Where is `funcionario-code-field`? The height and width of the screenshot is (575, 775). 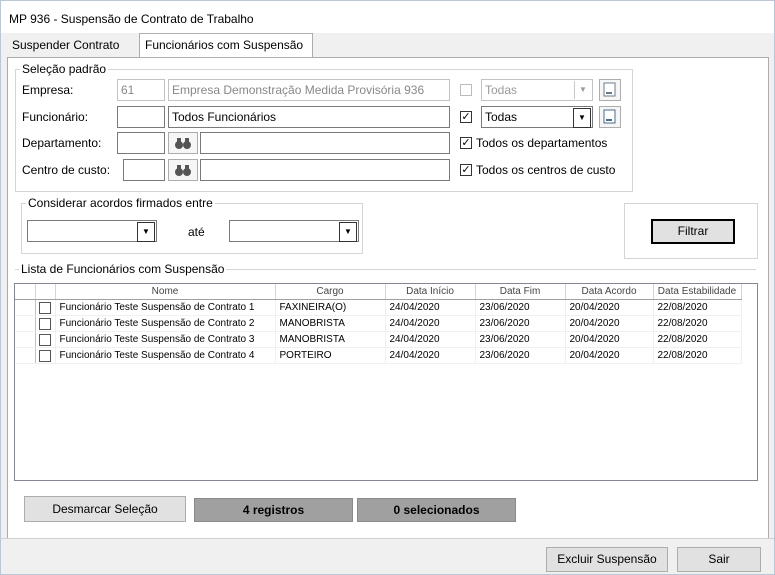
funcionario-code-field is located at coordinates (141, 117).